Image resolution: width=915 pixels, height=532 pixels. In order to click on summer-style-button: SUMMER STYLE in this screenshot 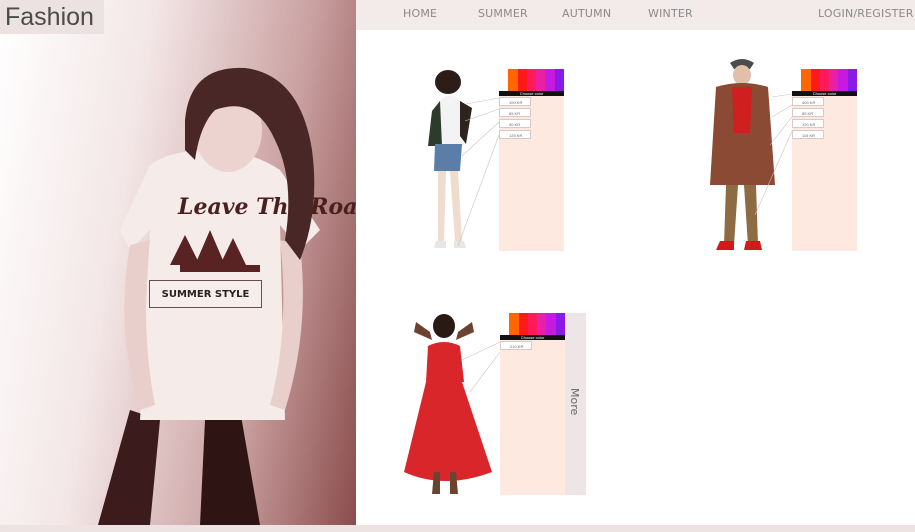, I will do `click(205, 294)`.